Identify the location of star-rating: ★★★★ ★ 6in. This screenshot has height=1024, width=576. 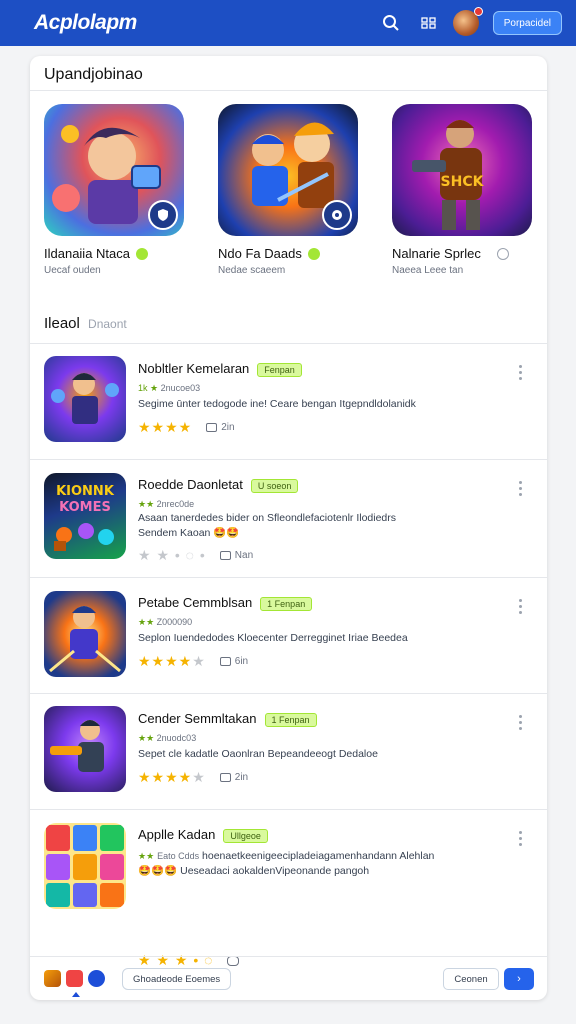
(193, 661).